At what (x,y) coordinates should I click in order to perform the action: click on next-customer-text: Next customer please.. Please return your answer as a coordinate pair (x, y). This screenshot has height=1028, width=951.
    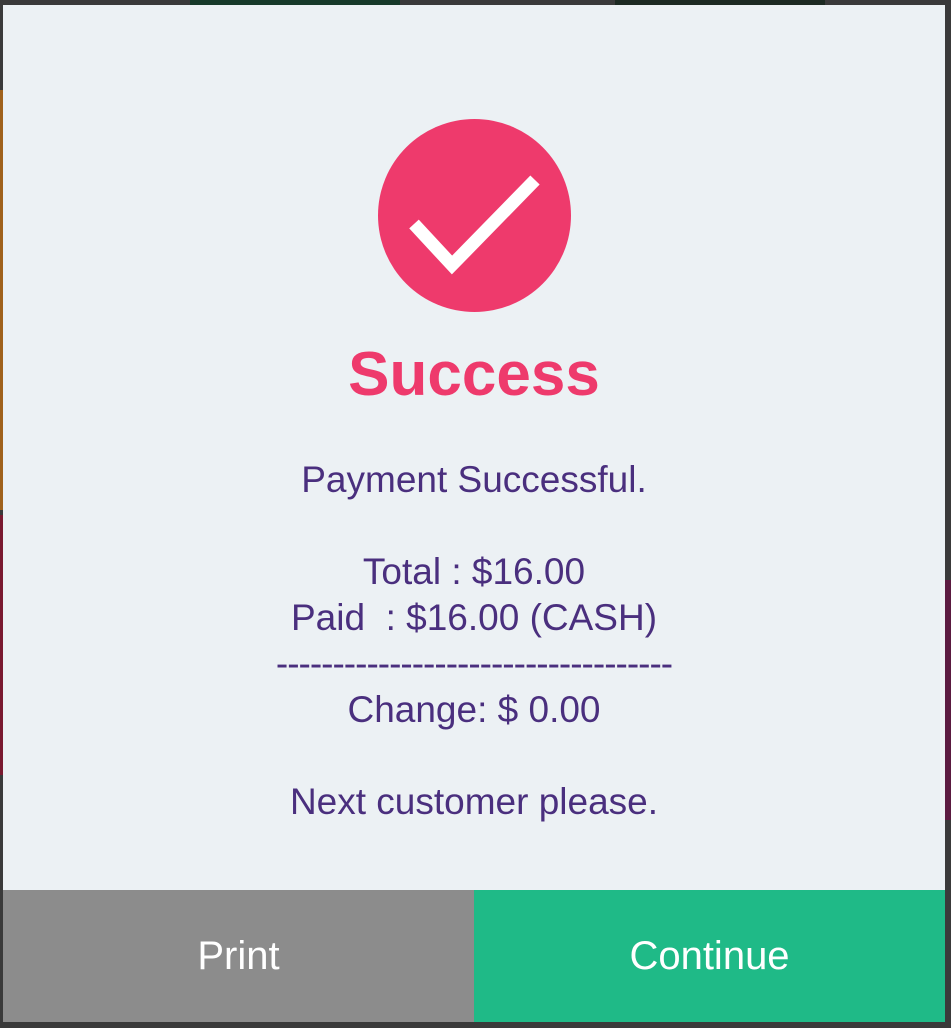
    Looking at the image, I should click on (474, 801).